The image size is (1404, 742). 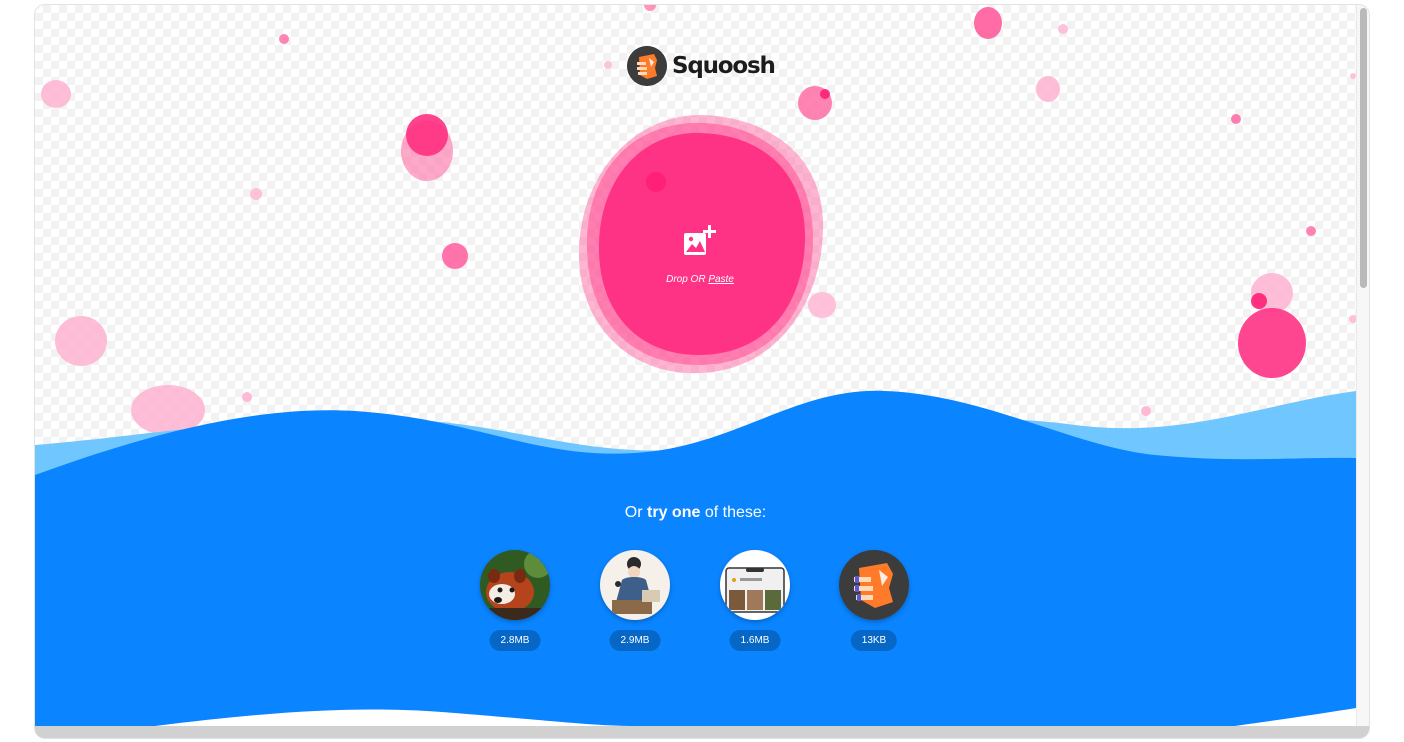 I want to click on demo-item-device-screen: 1.6MB, so click(x=755, y=601).